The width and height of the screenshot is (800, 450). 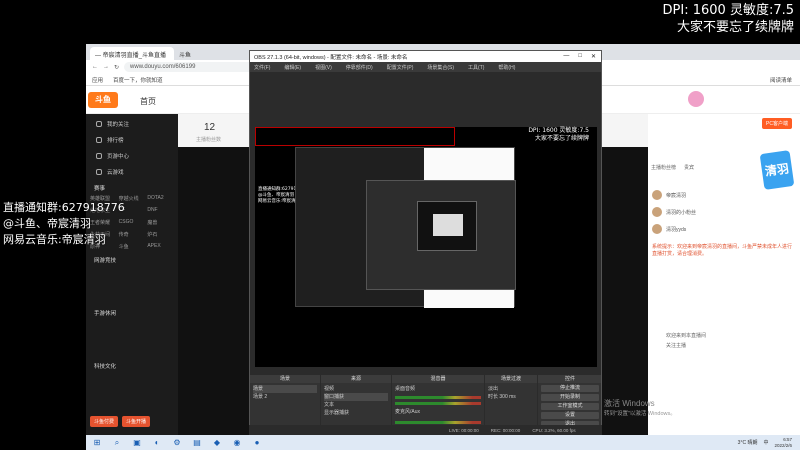 I want to click on rank-tabs: 主播粉丝榜 贵宾, so click(x=672, y=167).